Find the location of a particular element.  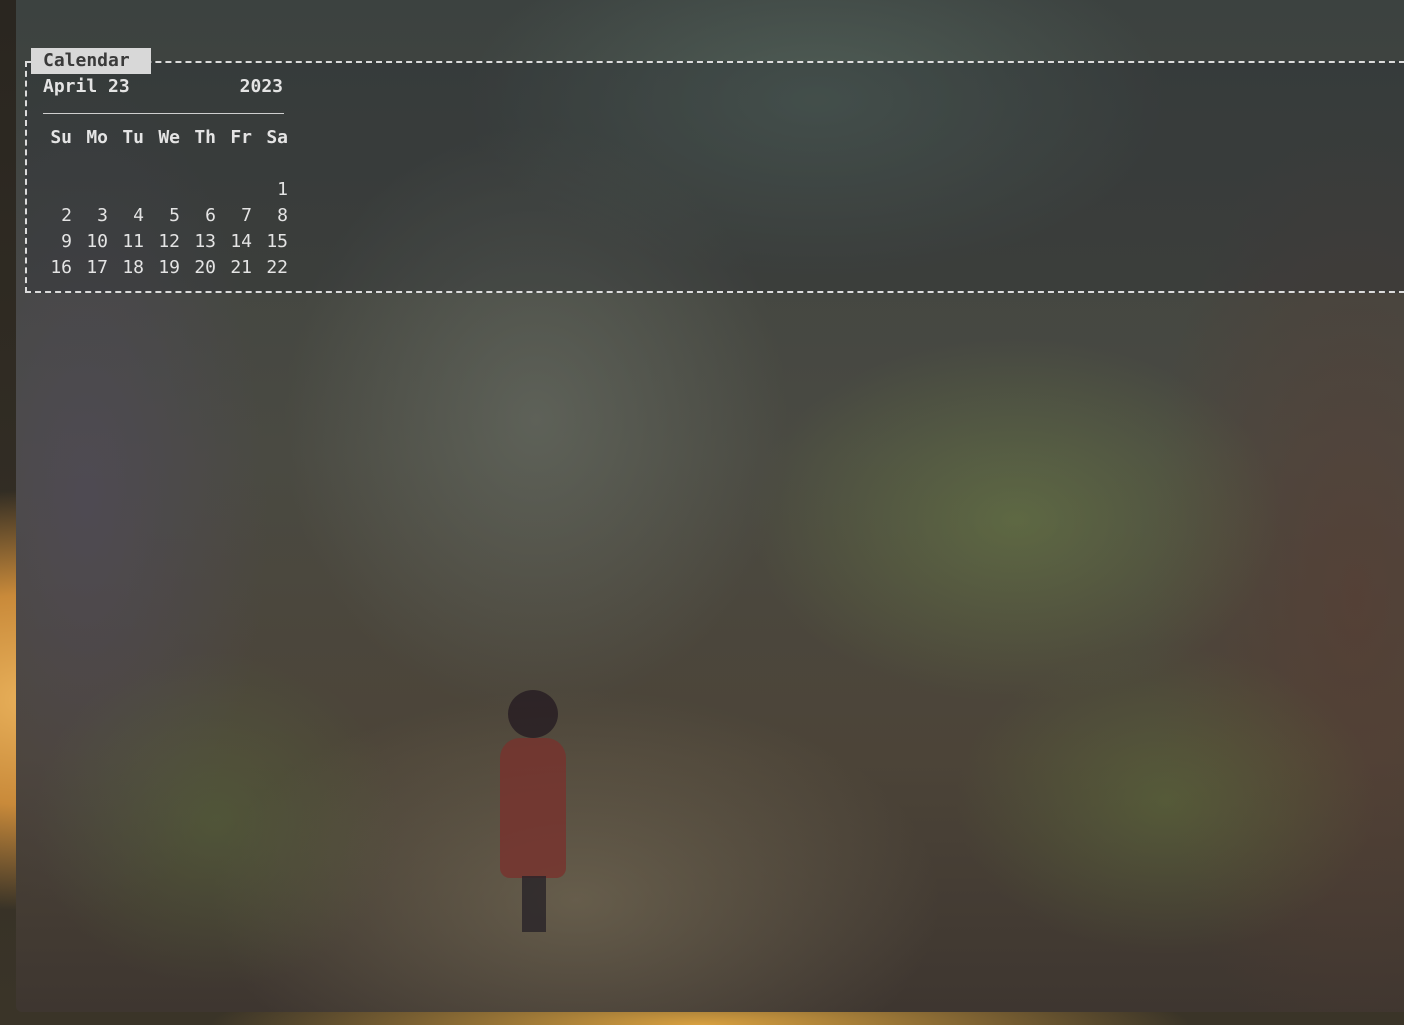

calendar-day: 15 is located at coordinates (277, 241).